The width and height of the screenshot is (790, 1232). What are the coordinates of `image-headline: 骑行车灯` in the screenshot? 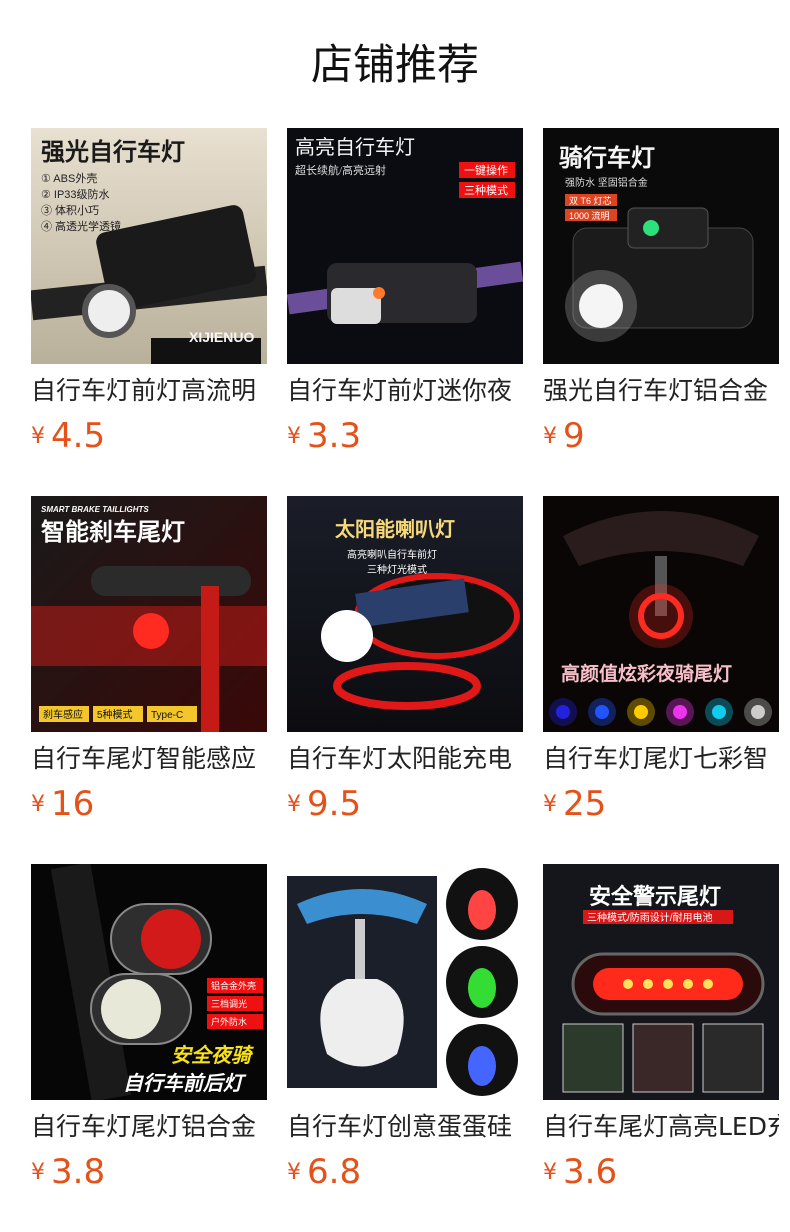 It's located at (607, 158).